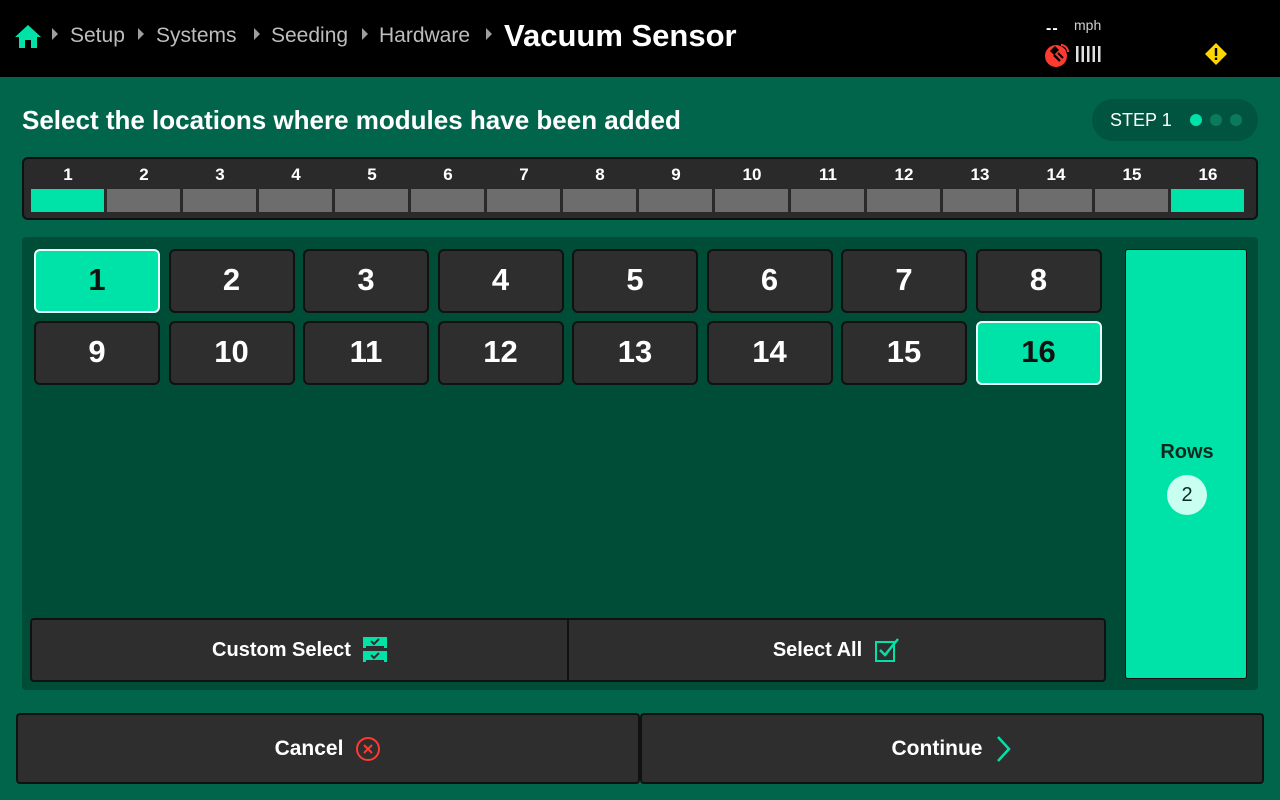 This screenshot has width=1280, height=800. I want to click on cancel-label: Cancel, so click(309, 748).